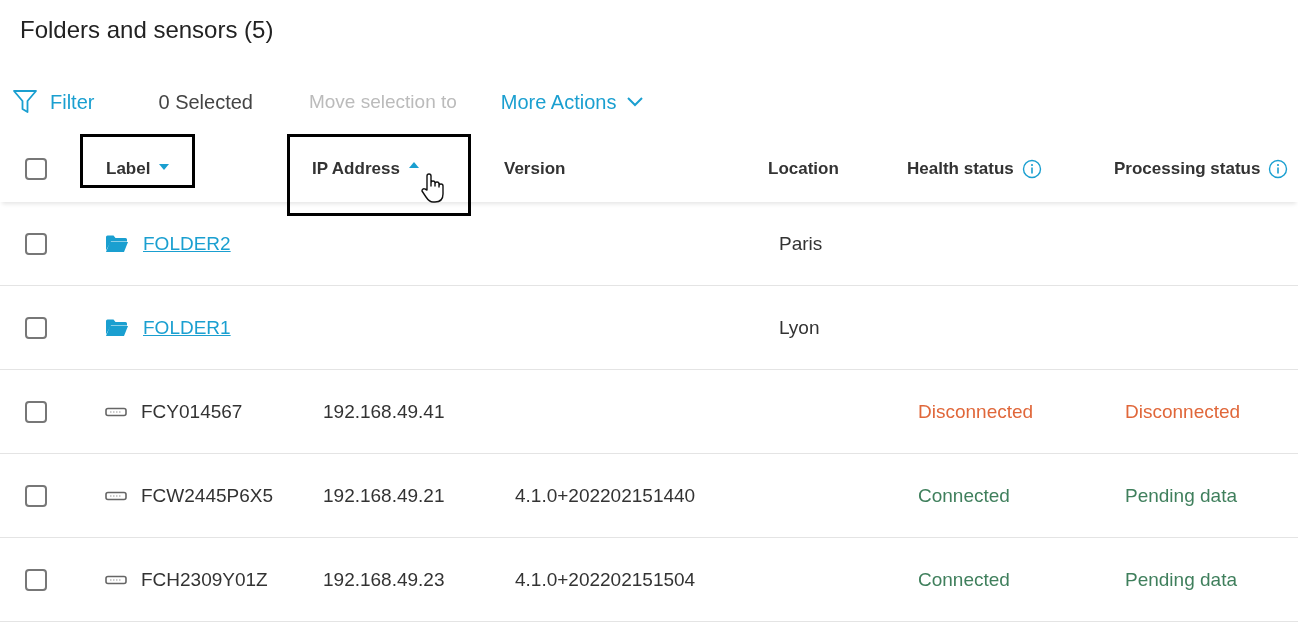  What do you see at coordinates (413, 165) in the screenshot?
I see `sort-up-icon` at bounding box center [413, 165].